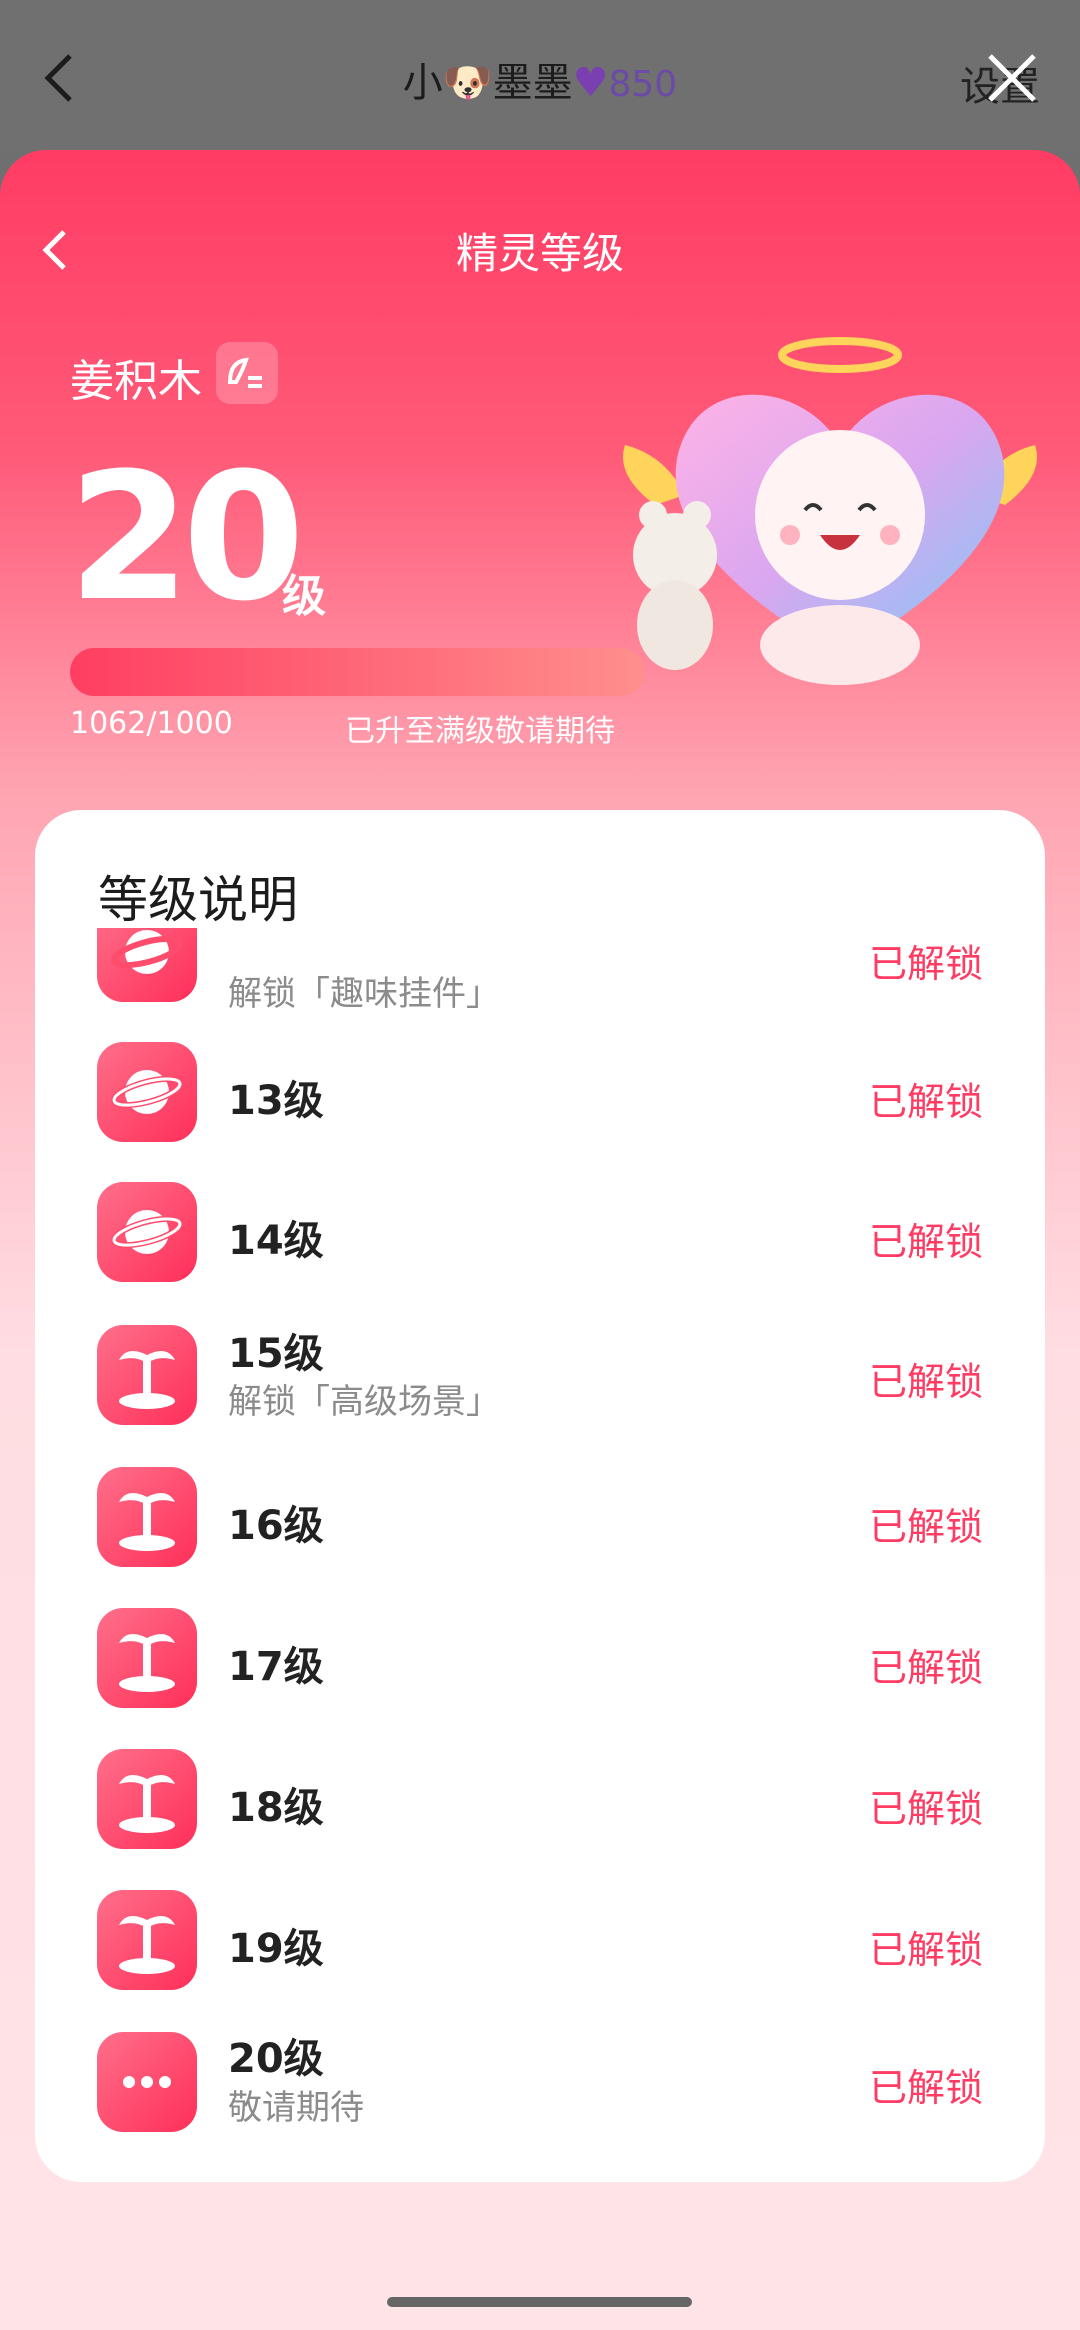 This screenshot has width=1080, height=2330. I want to click on level-status-text: 已升至满级敬请期待, so click(480, 731).